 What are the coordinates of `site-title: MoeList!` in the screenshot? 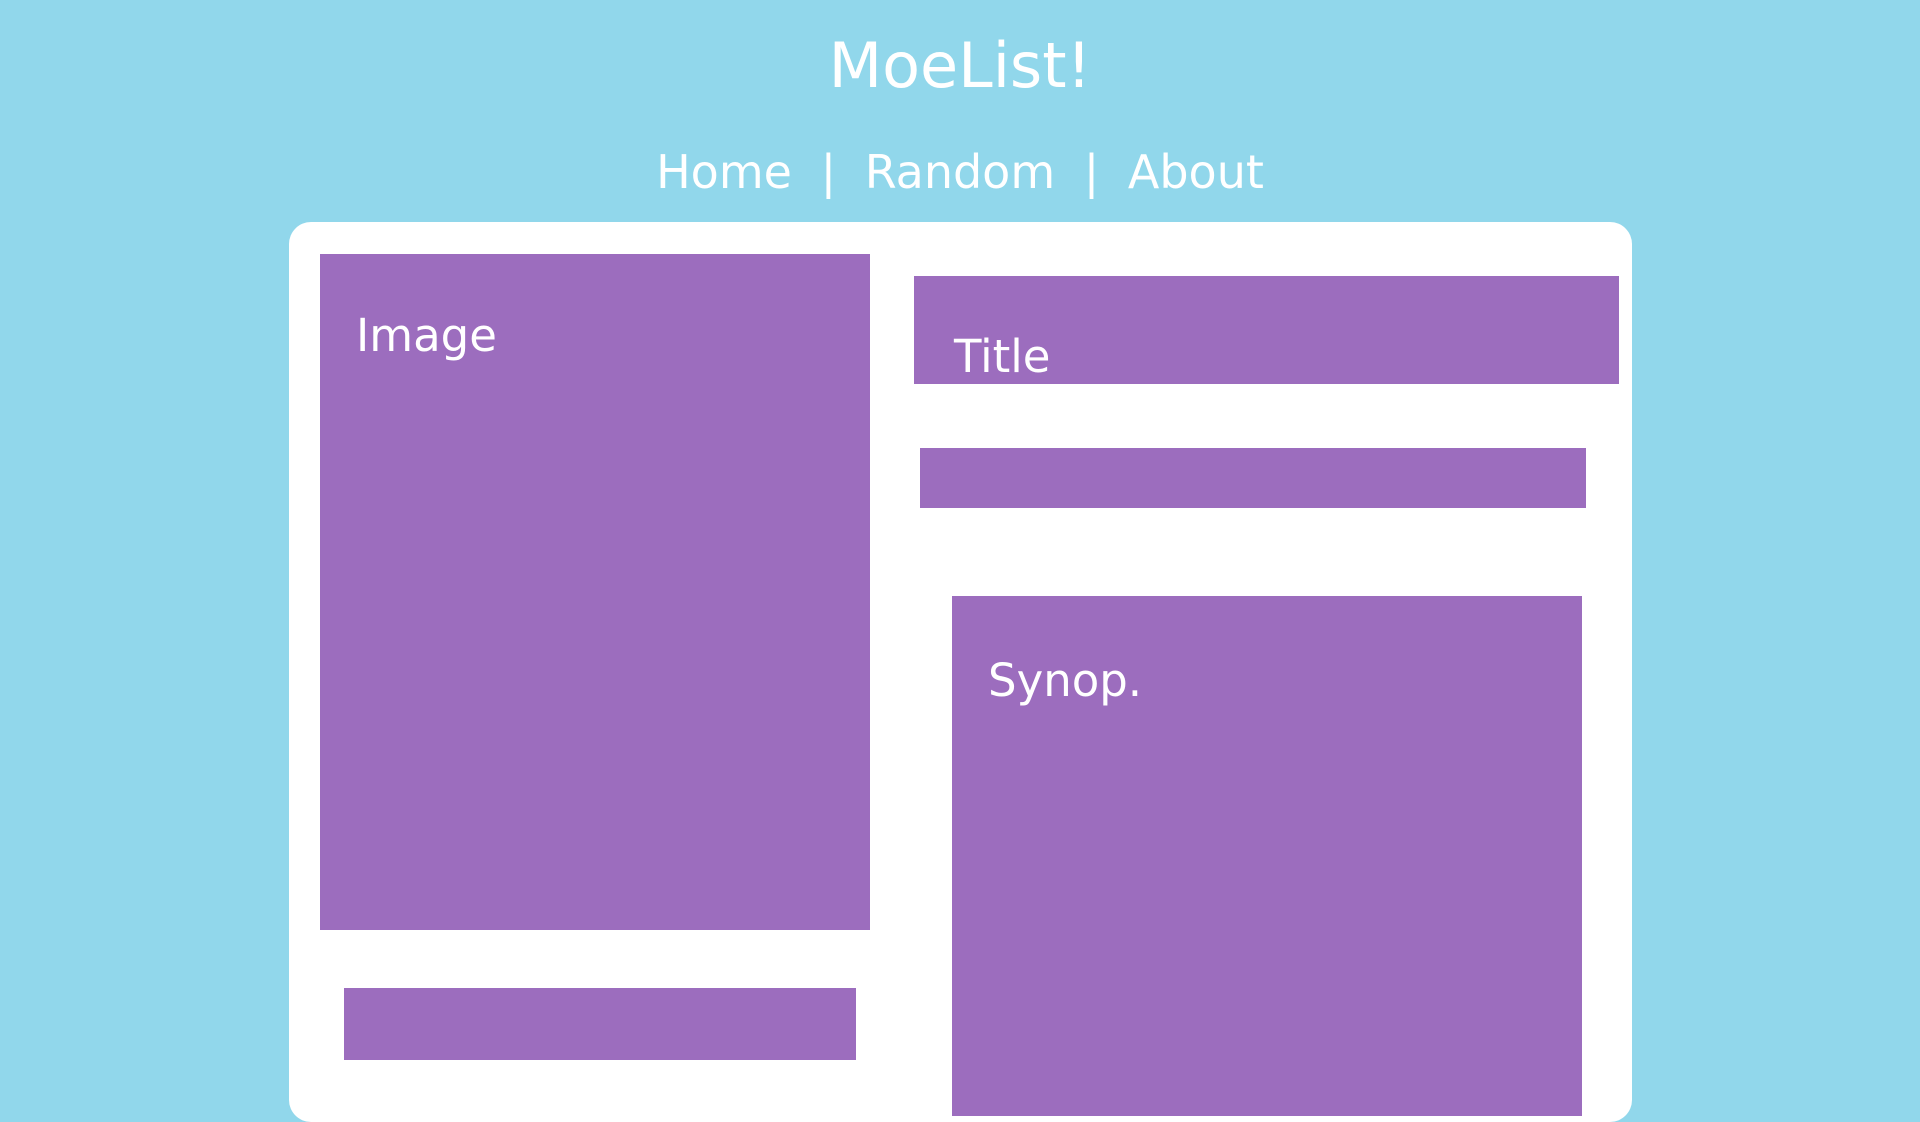 It's located at (960, 65).